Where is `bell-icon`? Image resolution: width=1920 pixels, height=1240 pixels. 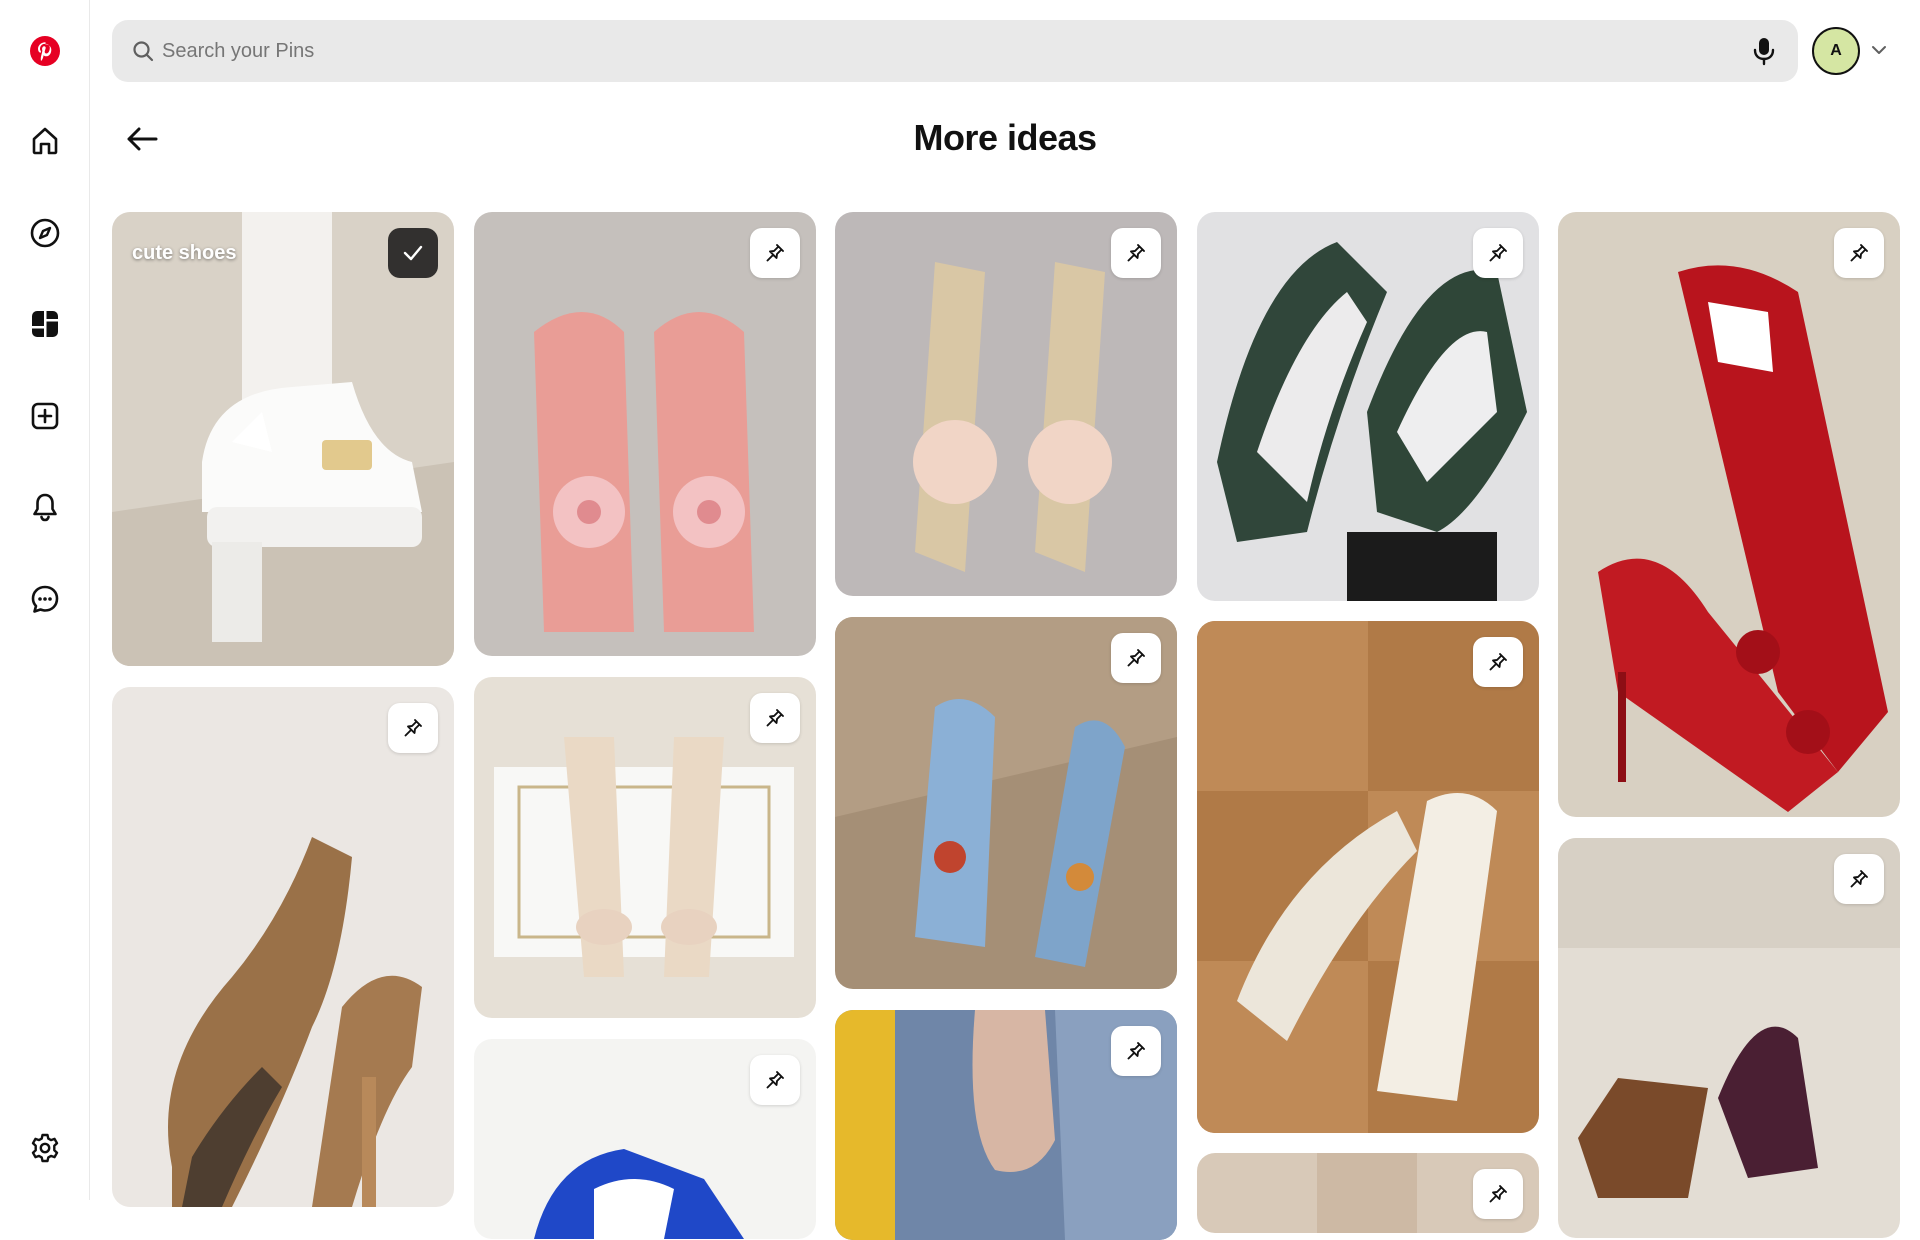 bell-icon is located at coordinates (45, 507).